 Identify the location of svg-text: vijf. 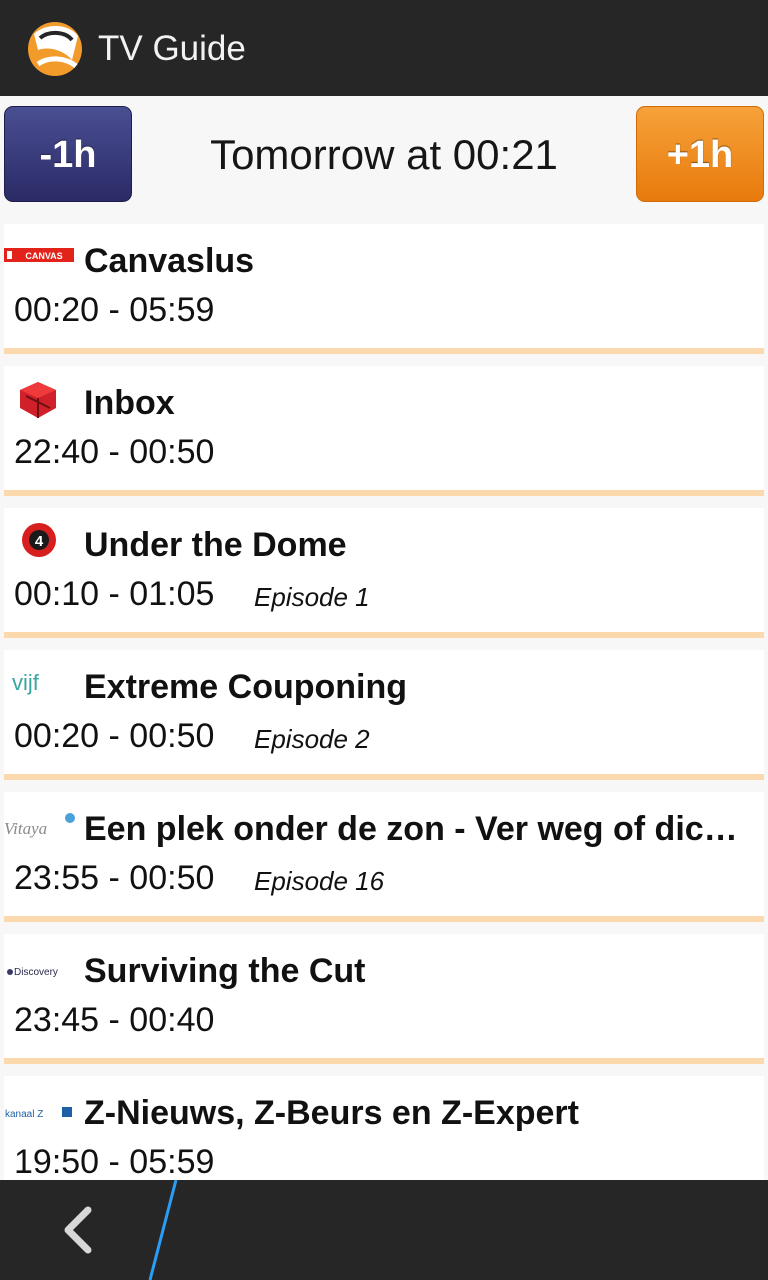
(26, 682).